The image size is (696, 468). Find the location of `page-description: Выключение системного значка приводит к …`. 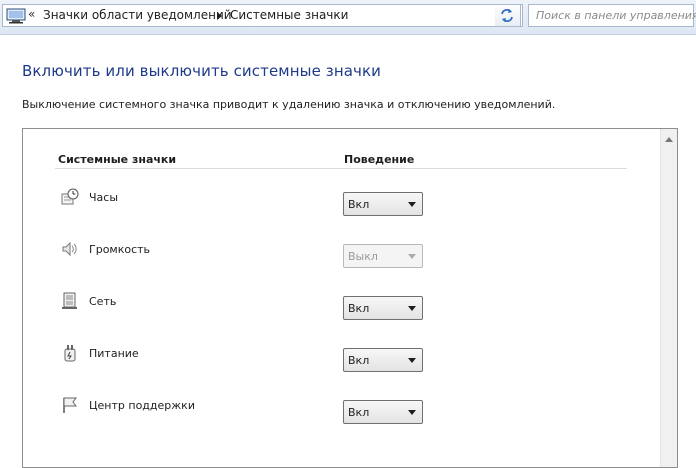

page-description: Выключение системного значка приводит к … is located at coordinates (289, 104).